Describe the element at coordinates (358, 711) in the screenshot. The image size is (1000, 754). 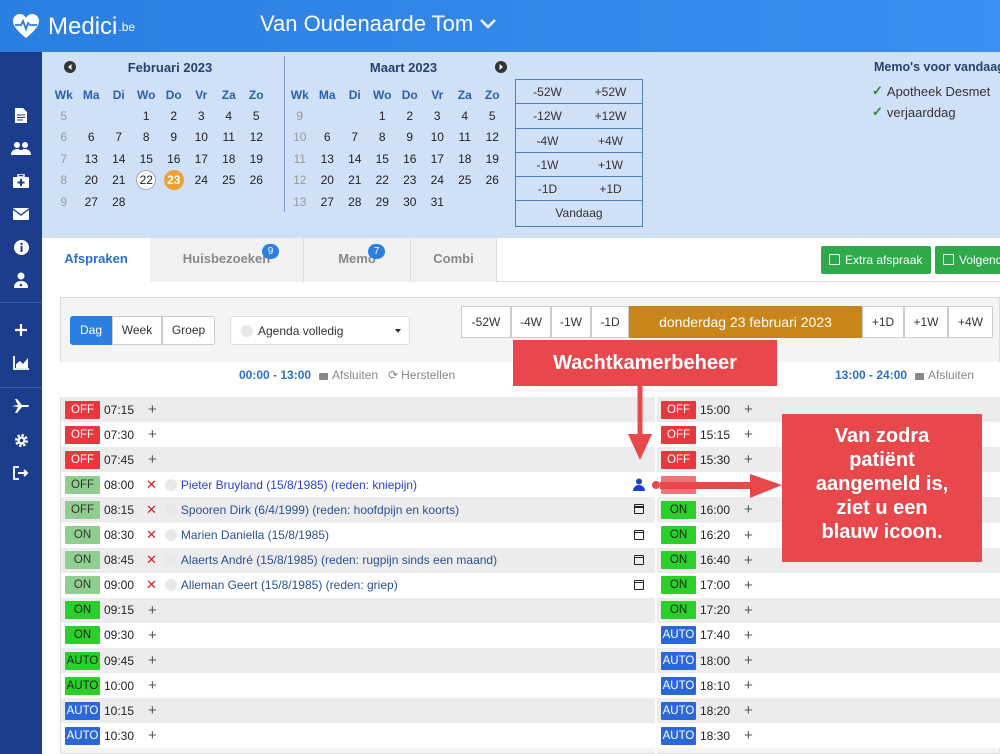
I see `time-slot-row: AUTO 10:15 +` at that location.